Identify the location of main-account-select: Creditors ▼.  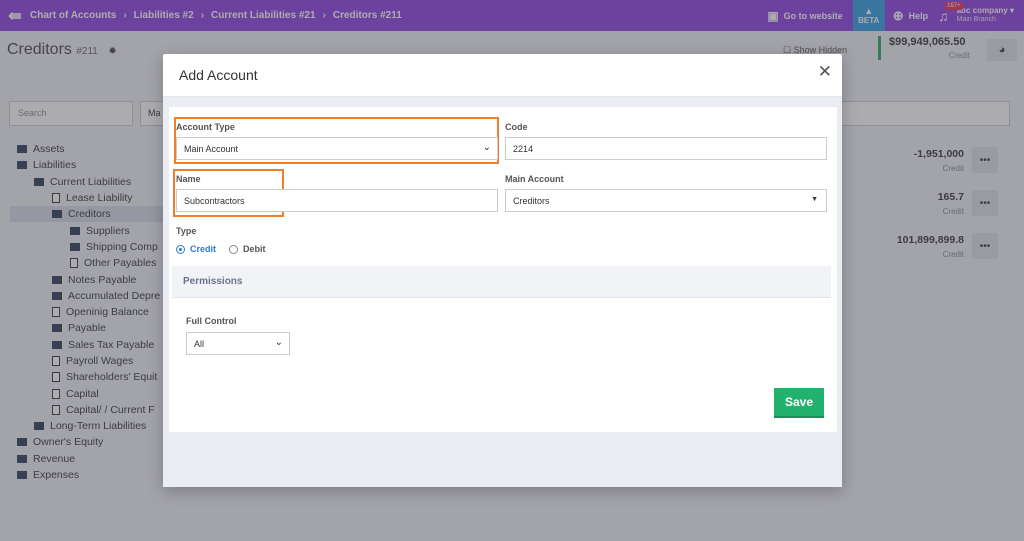
(666, 200).